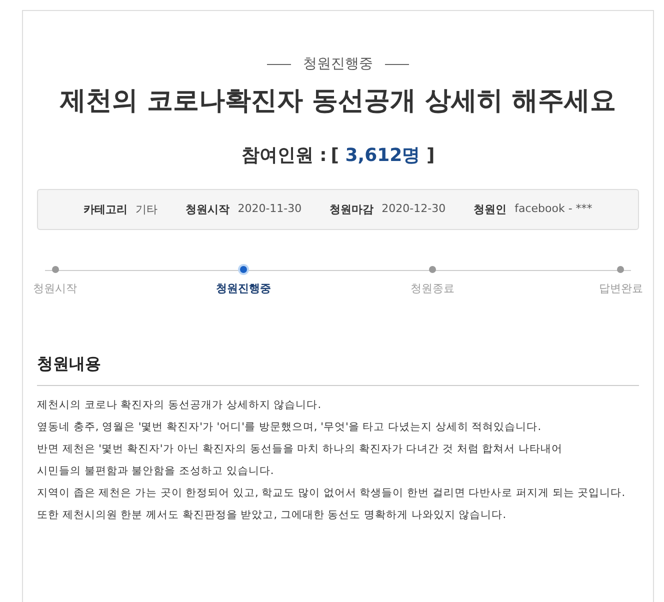  Describe the element at coordinates (244, 288) in the screenshot. I see `step-label: 청원진행중` at that location.